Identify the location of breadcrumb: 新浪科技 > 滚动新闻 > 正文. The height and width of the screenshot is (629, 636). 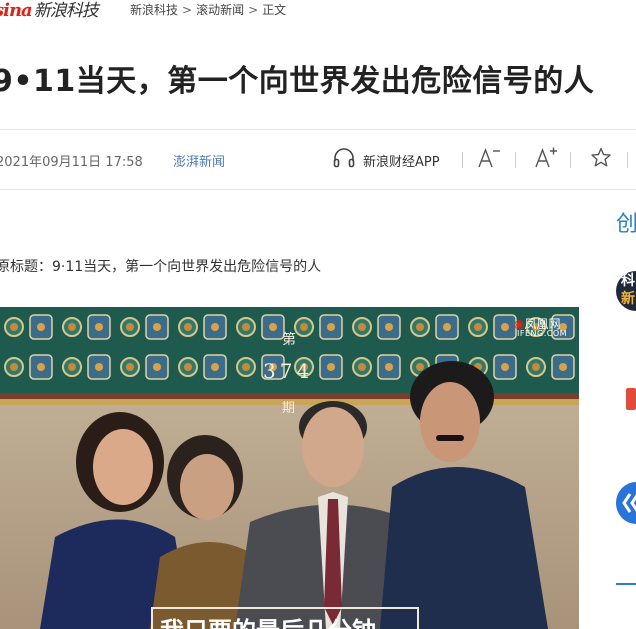
(208, 9).